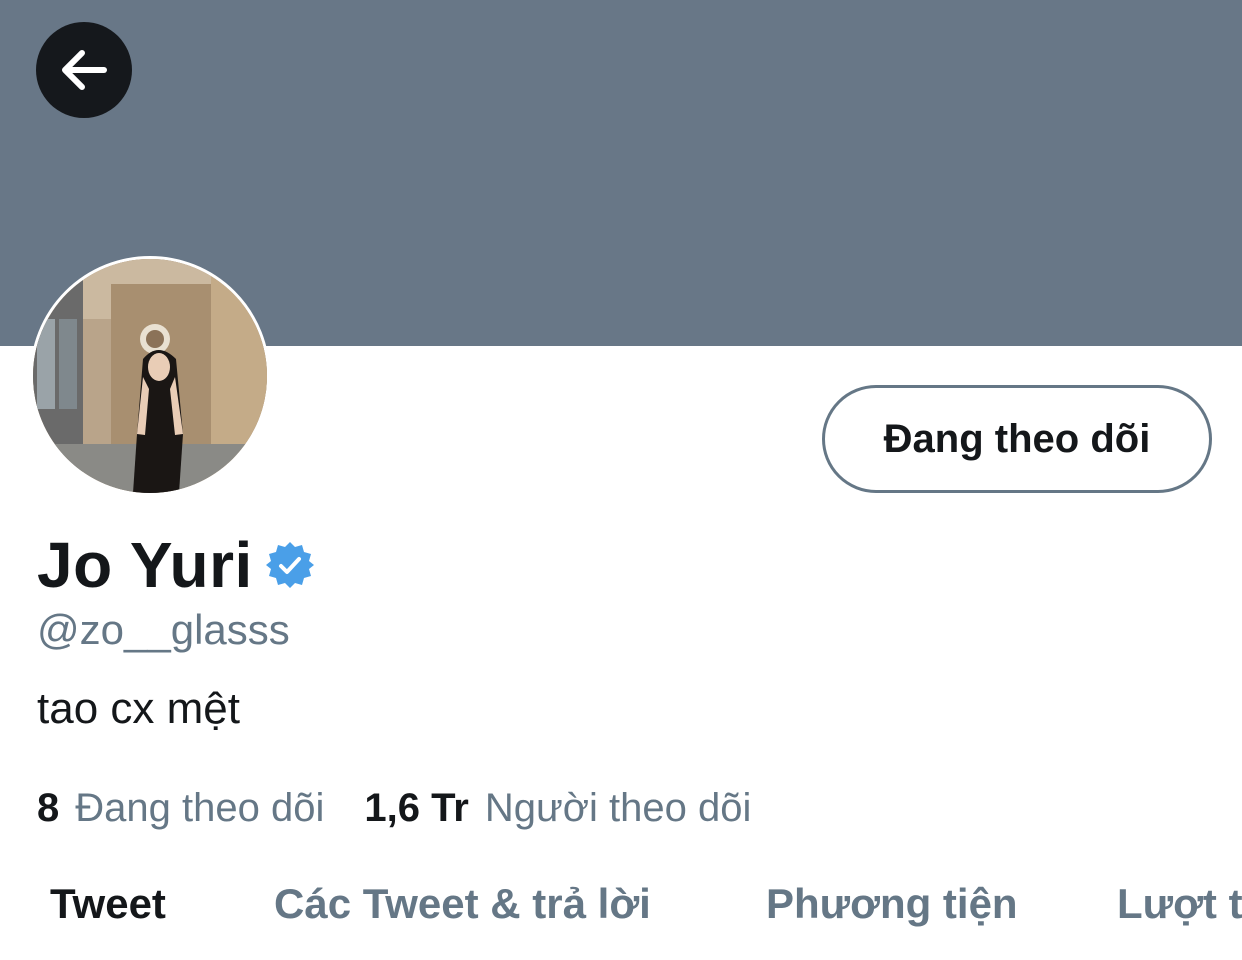 Image resolution: width=1242 pixels, height=960 pixels. What do you see at coordinates (618, 808) in the screenshot?
I see `followers-label: Người theo dõi` at bounding box center [618, 808].